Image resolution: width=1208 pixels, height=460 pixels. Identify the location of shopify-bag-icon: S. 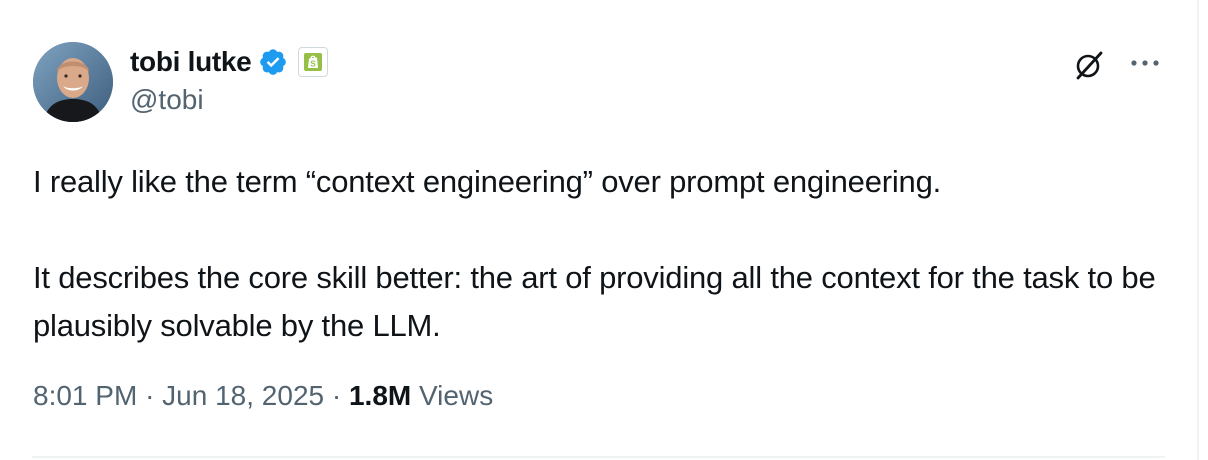
(313, 62).